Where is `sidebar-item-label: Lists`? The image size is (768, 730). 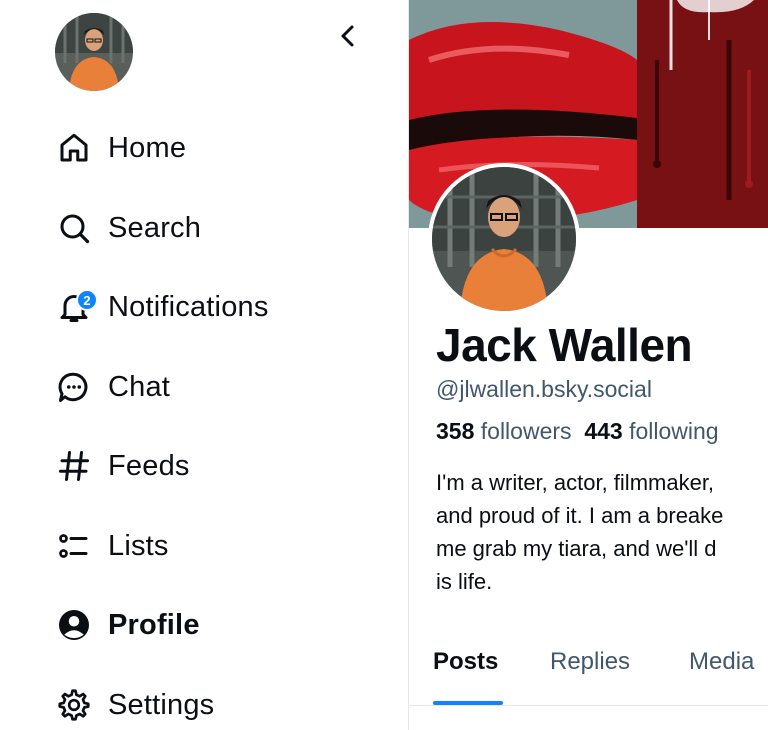 sidebar-item-label: Lists is located at coordinates (138, 545).